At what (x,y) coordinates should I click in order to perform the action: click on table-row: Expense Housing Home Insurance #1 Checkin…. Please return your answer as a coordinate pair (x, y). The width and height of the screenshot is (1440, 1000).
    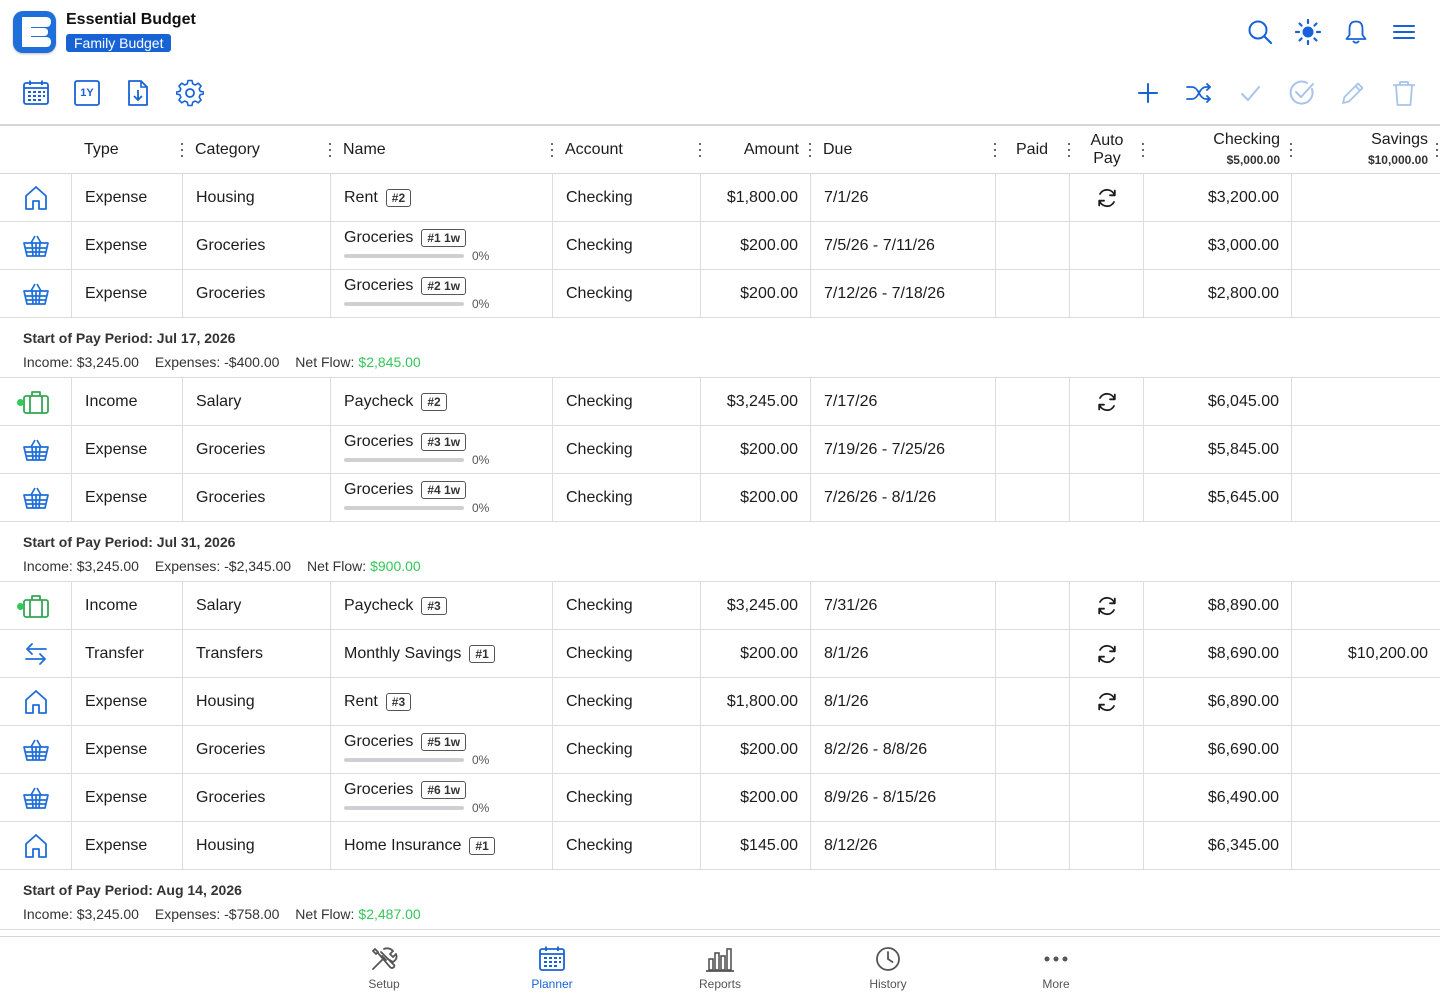
    Looking at the image, I should click on (720, 846).